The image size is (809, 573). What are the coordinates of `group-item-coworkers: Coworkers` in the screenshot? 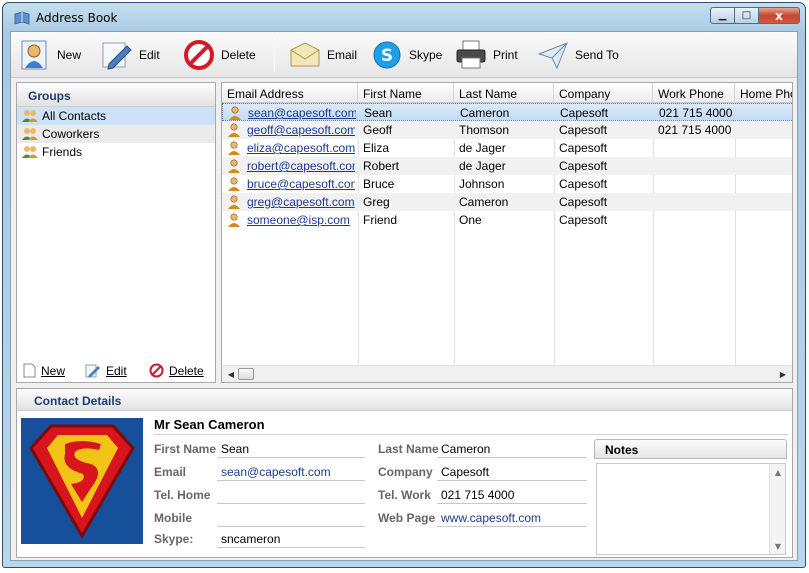 It's located at (116, 134).